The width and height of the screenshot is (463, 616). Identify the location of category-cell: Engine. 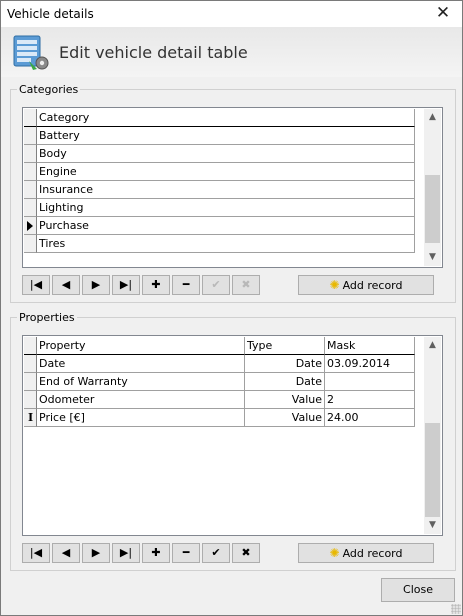
(226, 172).